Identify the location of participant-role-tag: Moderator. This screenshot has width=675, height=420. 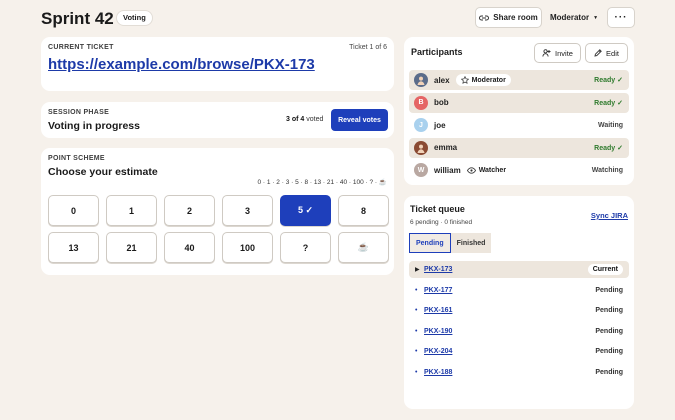
(483, 80).